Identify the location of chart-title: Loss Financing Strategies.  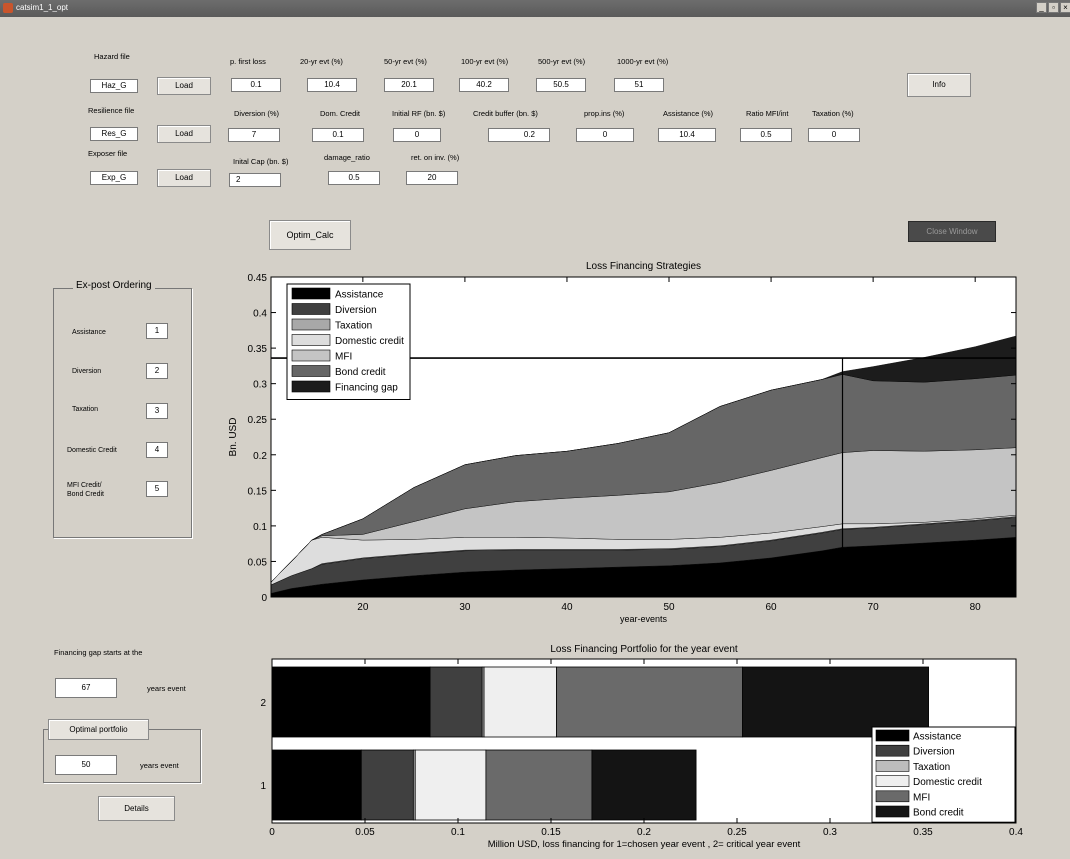
(643, 266).